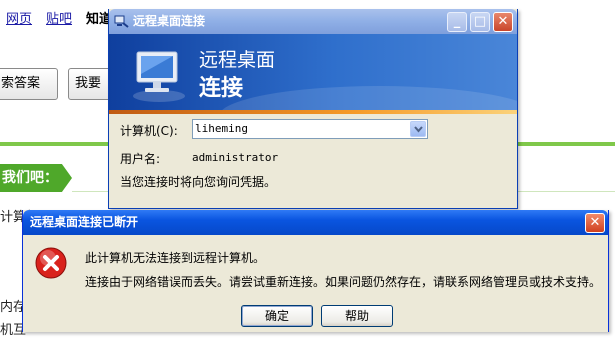 The height and width of the screenshot is (344, 615). What do you see at coordinates (315, 222) in the screenshot?
I see `error-titlebar: 远程桌面连接已断开 ✕` at bounding box center [315, 222].